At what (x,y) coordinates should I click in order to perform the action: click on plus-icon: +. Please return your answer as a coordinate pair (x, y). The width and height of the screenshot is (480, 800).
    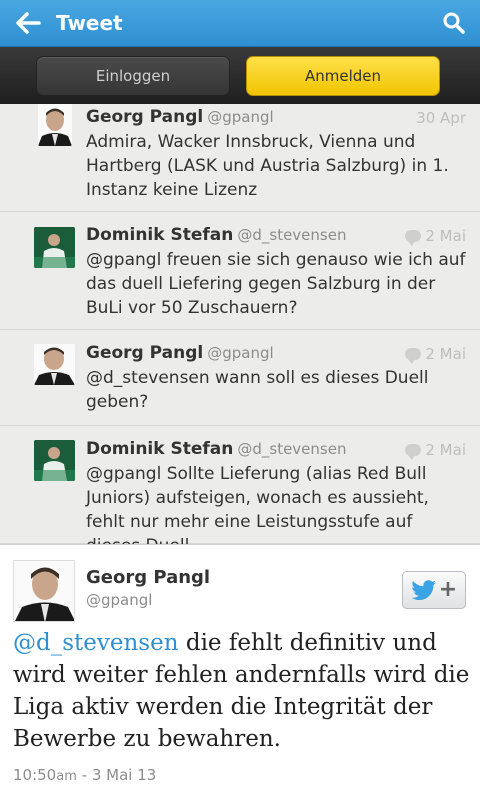
    Looking at the image, I should click on (448, 589).